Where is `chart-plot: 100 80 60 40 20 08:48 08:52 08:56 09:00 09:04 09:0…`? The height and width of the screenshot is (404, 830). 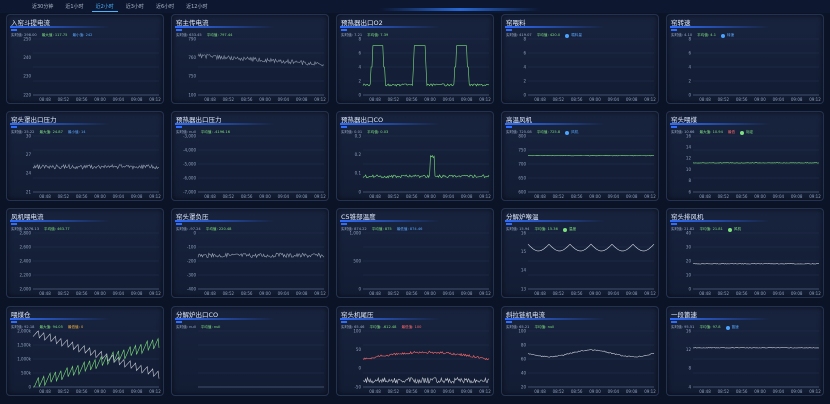 chart-plot: 100 80 60 40 20 08:48 08:52 08:56 09:00 09:04 09:0… is located at coordinates (587, 361).